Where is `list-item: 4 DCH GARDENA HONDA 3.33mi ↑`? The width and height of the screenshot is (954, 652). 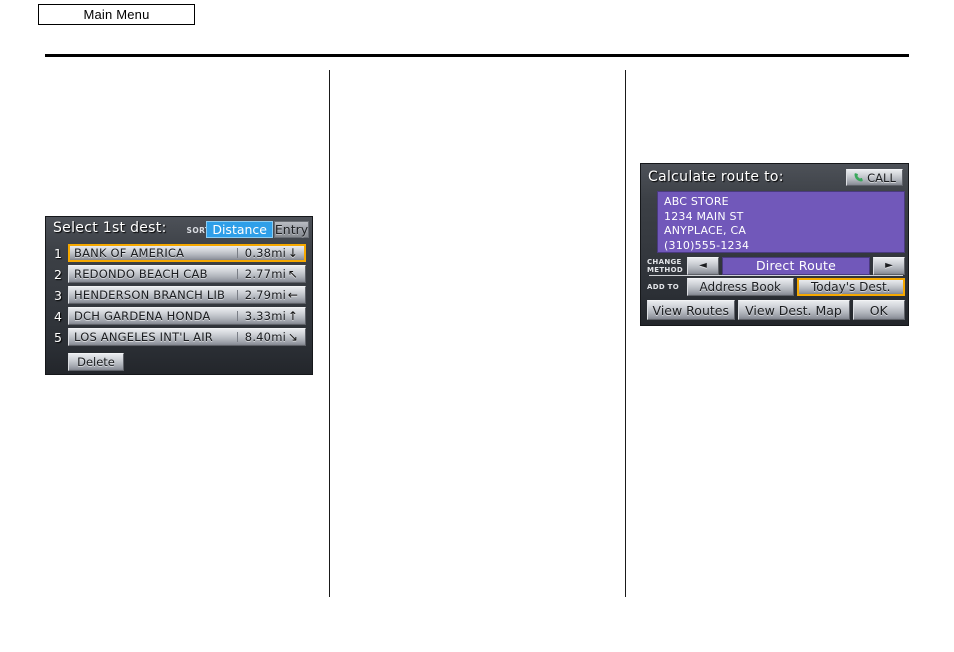
list-item: 4 DCH GARDENA HONDA 3.33mi ↑ is located at coordinates (180, 316).